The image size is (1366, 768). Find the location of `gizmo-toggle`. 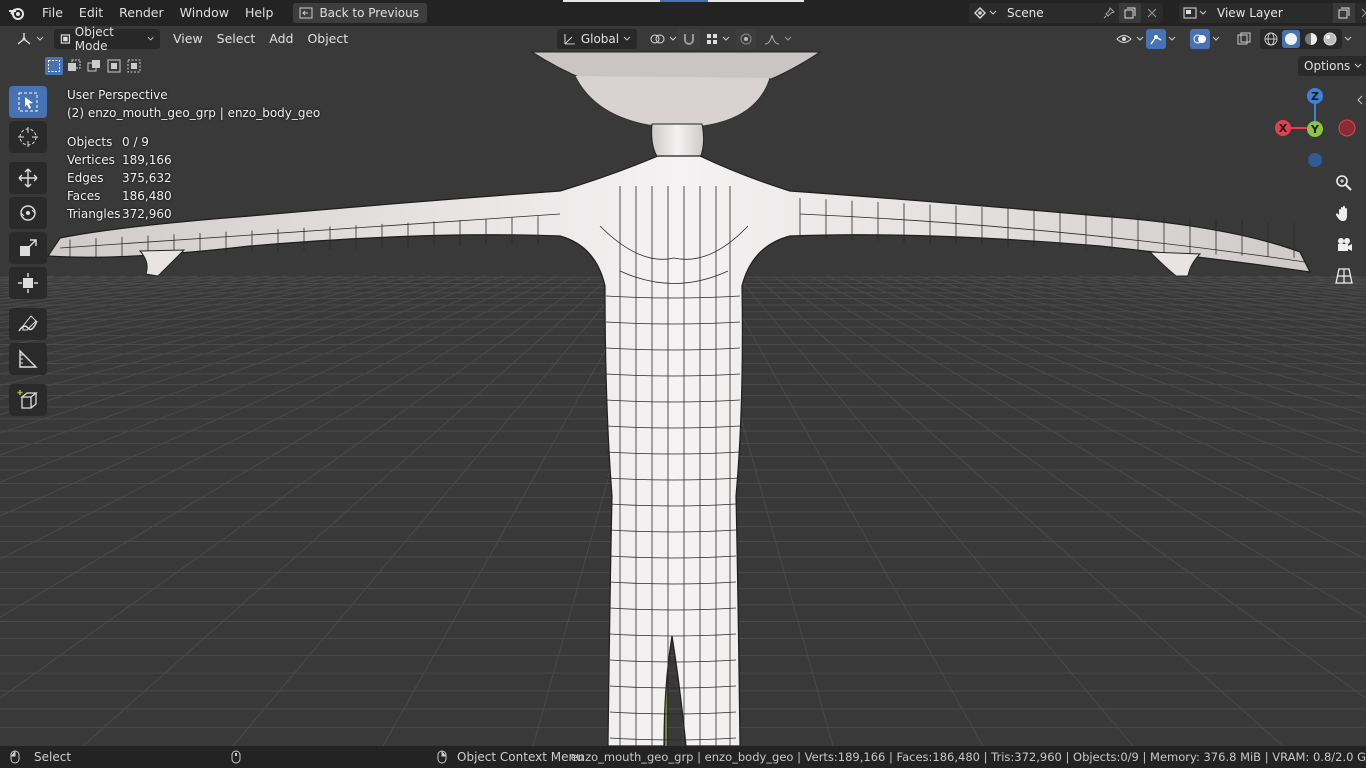

gizmo-toggle is located at coordinates (1156, 39).